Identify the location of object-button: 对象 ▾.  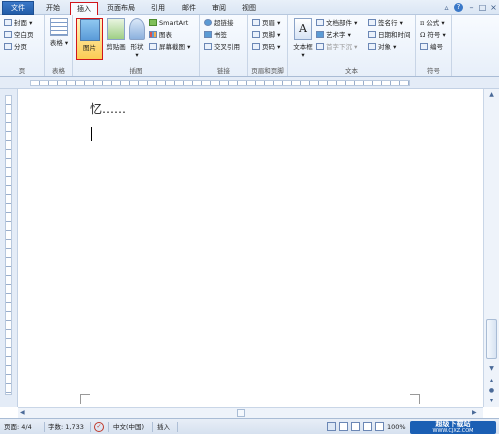
(382, 47).